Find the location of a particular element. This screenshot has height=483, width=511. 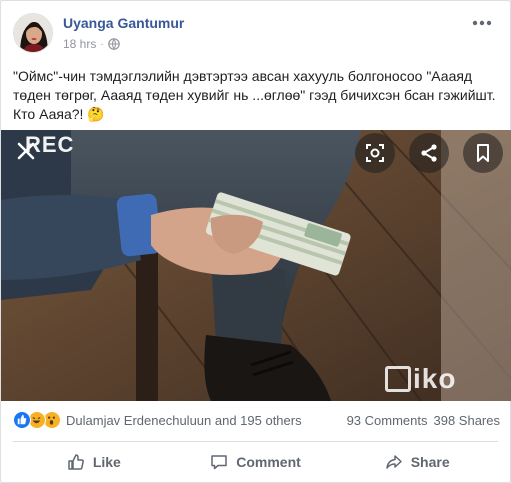

watermark-logo-icon is located at coordinates (398, 379).